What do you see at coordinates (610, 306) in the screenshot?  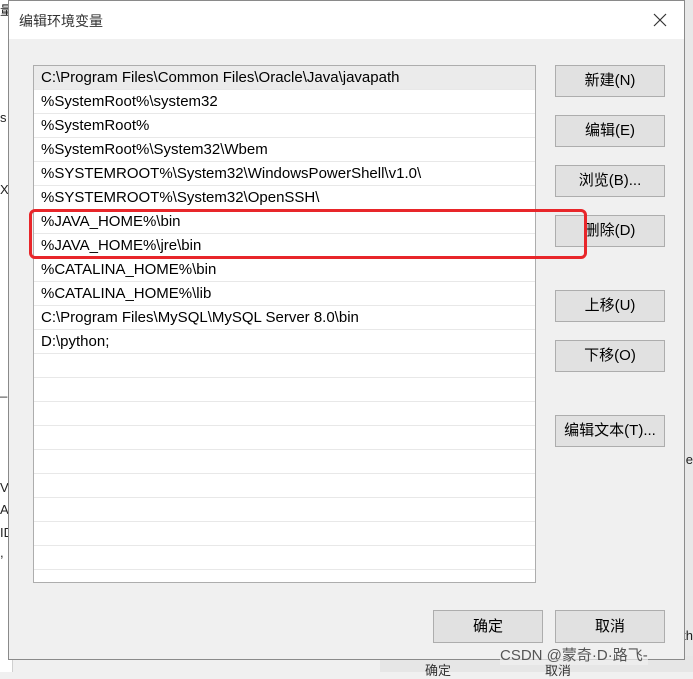 I see `move-up-button: 上移(U)` at bounding box center [610, 306].